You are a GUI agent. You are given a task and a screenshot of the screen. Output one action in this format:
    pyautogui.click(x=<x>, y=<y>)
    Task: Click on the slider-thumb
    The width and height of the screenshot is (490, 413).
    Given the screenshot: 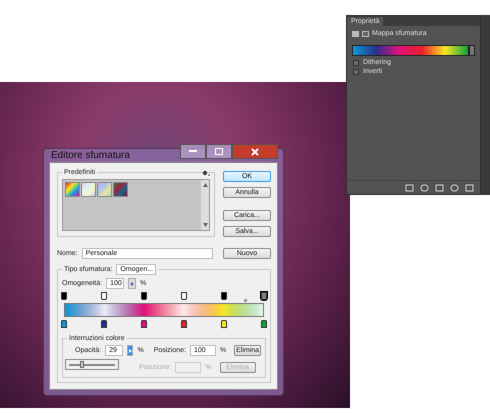 What is the action you would take?
    pyautogui.click(x=82, y=364)
    